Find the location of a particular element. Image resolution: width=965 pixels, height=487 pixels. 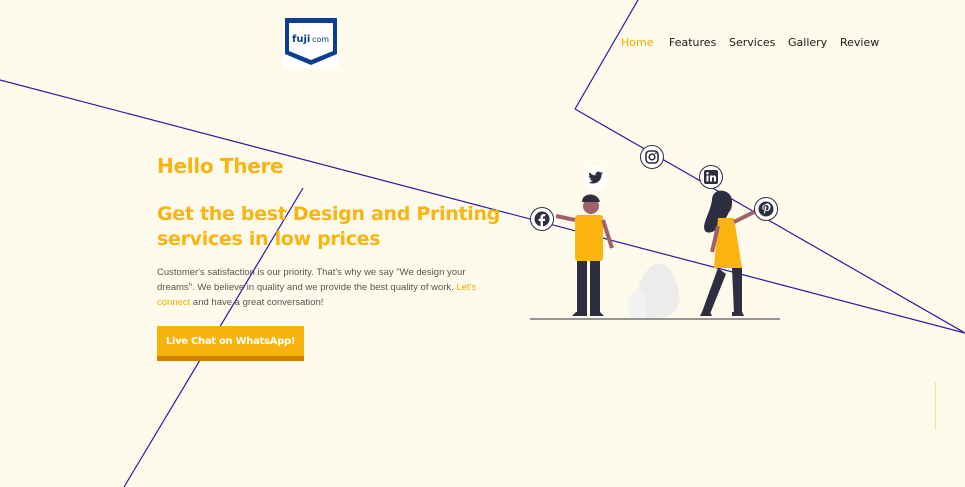

linkedin-icon is located at coordinates (711, 177).